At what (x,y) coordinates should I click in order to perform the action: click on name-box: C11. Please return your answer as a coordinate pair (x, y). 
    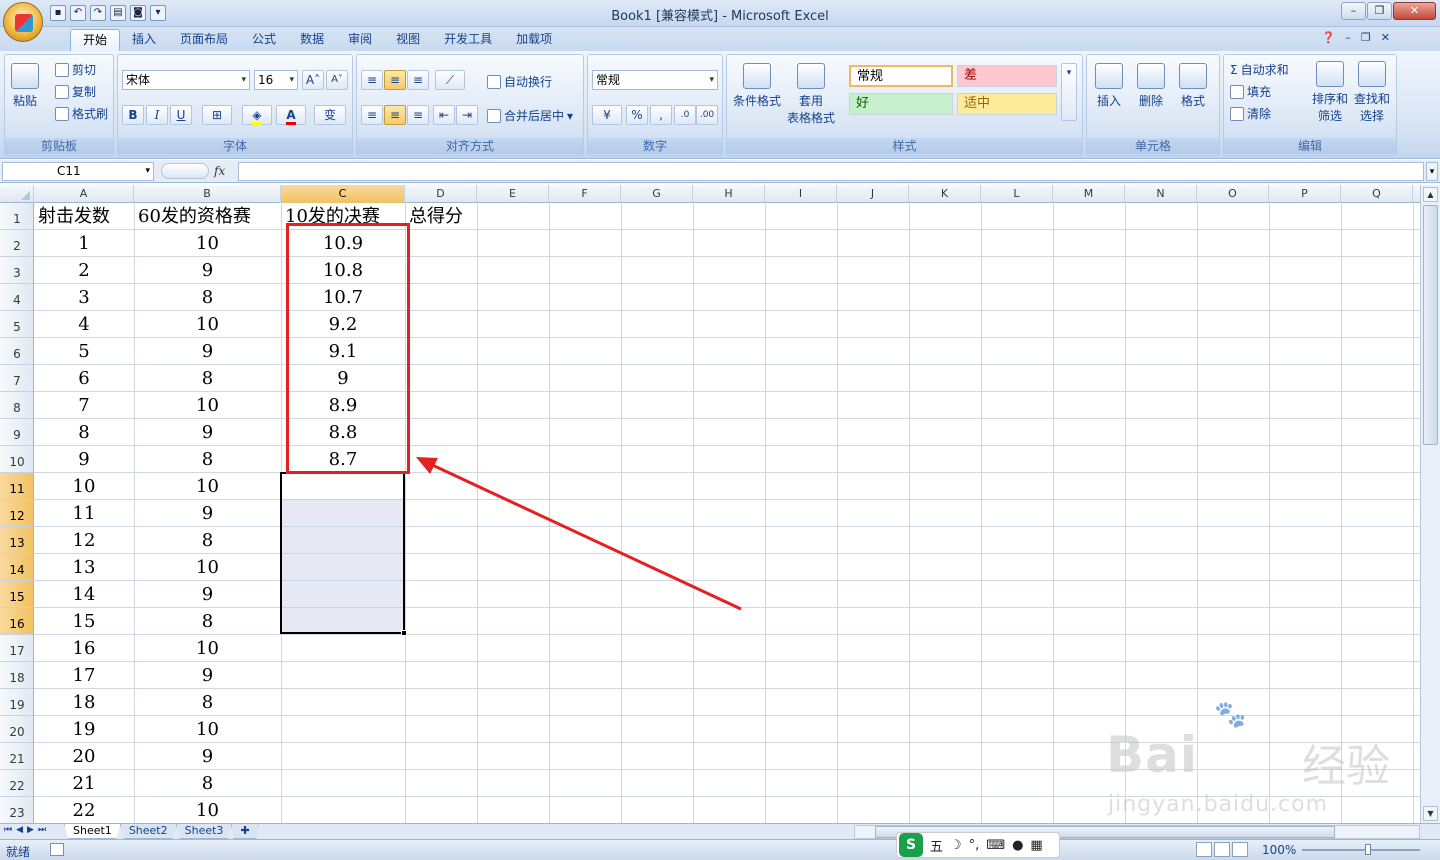
    Looking at the image, I should click on (78, 171).